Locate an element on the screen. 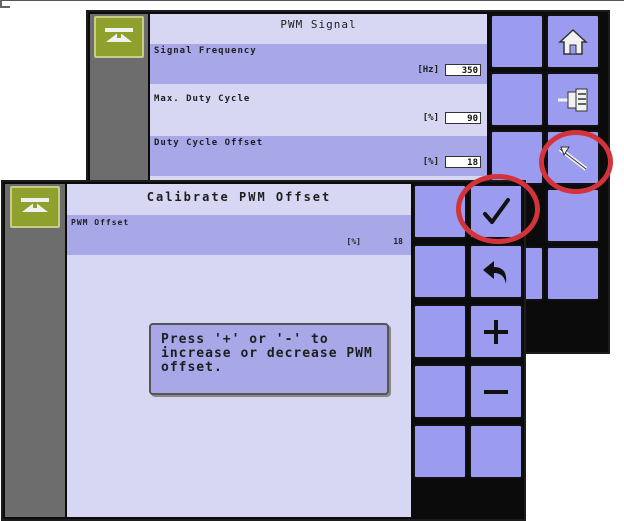 The height and width of the screenshot is (521, 624). front-left-sidebar is located at coordinates (35, 350).